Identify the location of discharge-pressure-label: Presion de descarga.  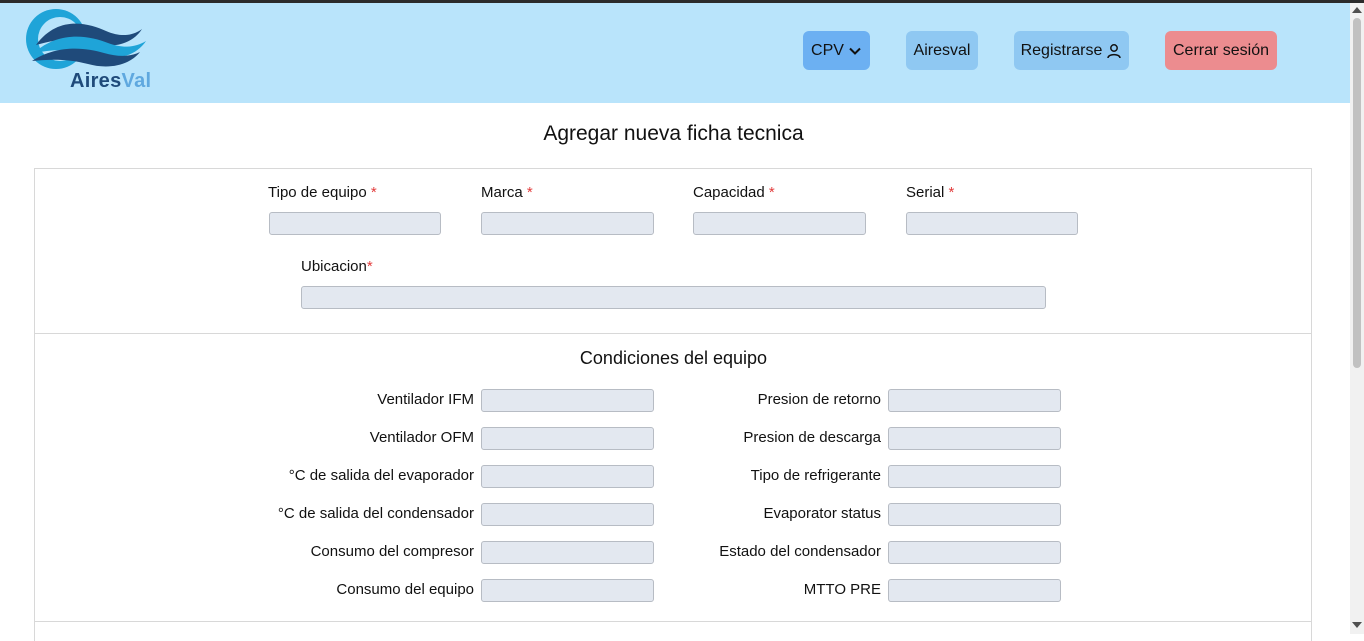
(812, 437).